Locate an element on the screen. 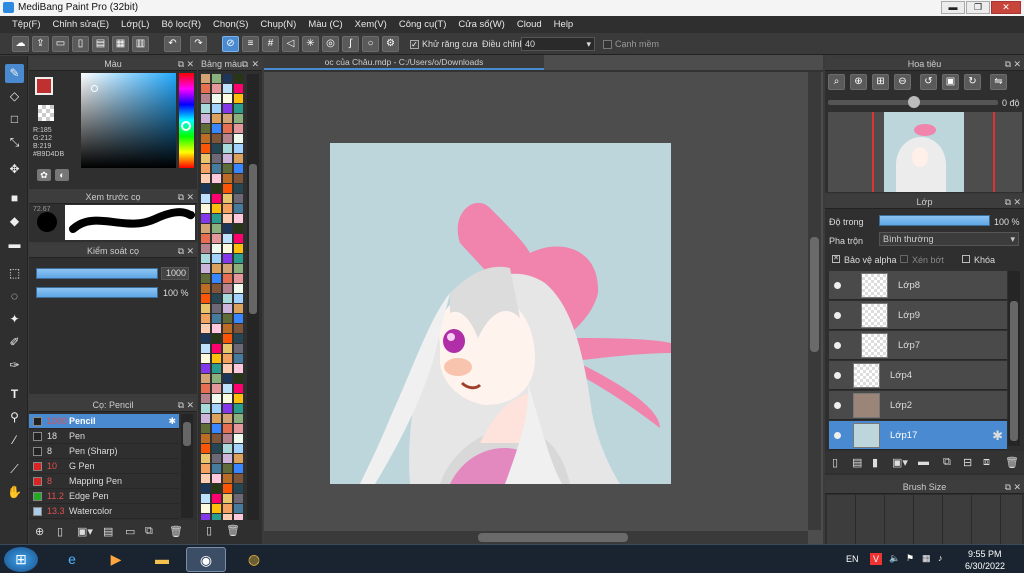 This screenshot has width=1024, height=573. ellipse-snap-icon: ○ is located at coordinates (370, 44).